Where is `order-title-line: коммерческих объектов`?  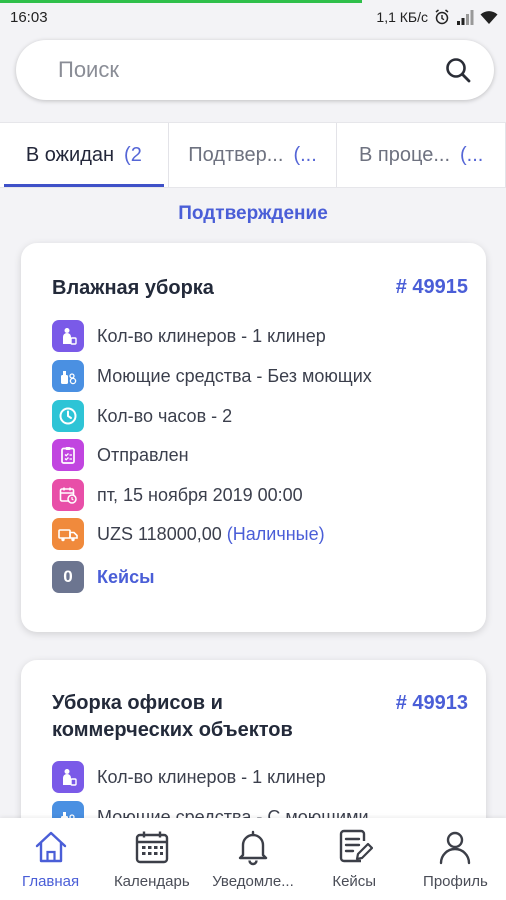 order-title-line: коммерческих объектов is located at coordinates (172, 730).